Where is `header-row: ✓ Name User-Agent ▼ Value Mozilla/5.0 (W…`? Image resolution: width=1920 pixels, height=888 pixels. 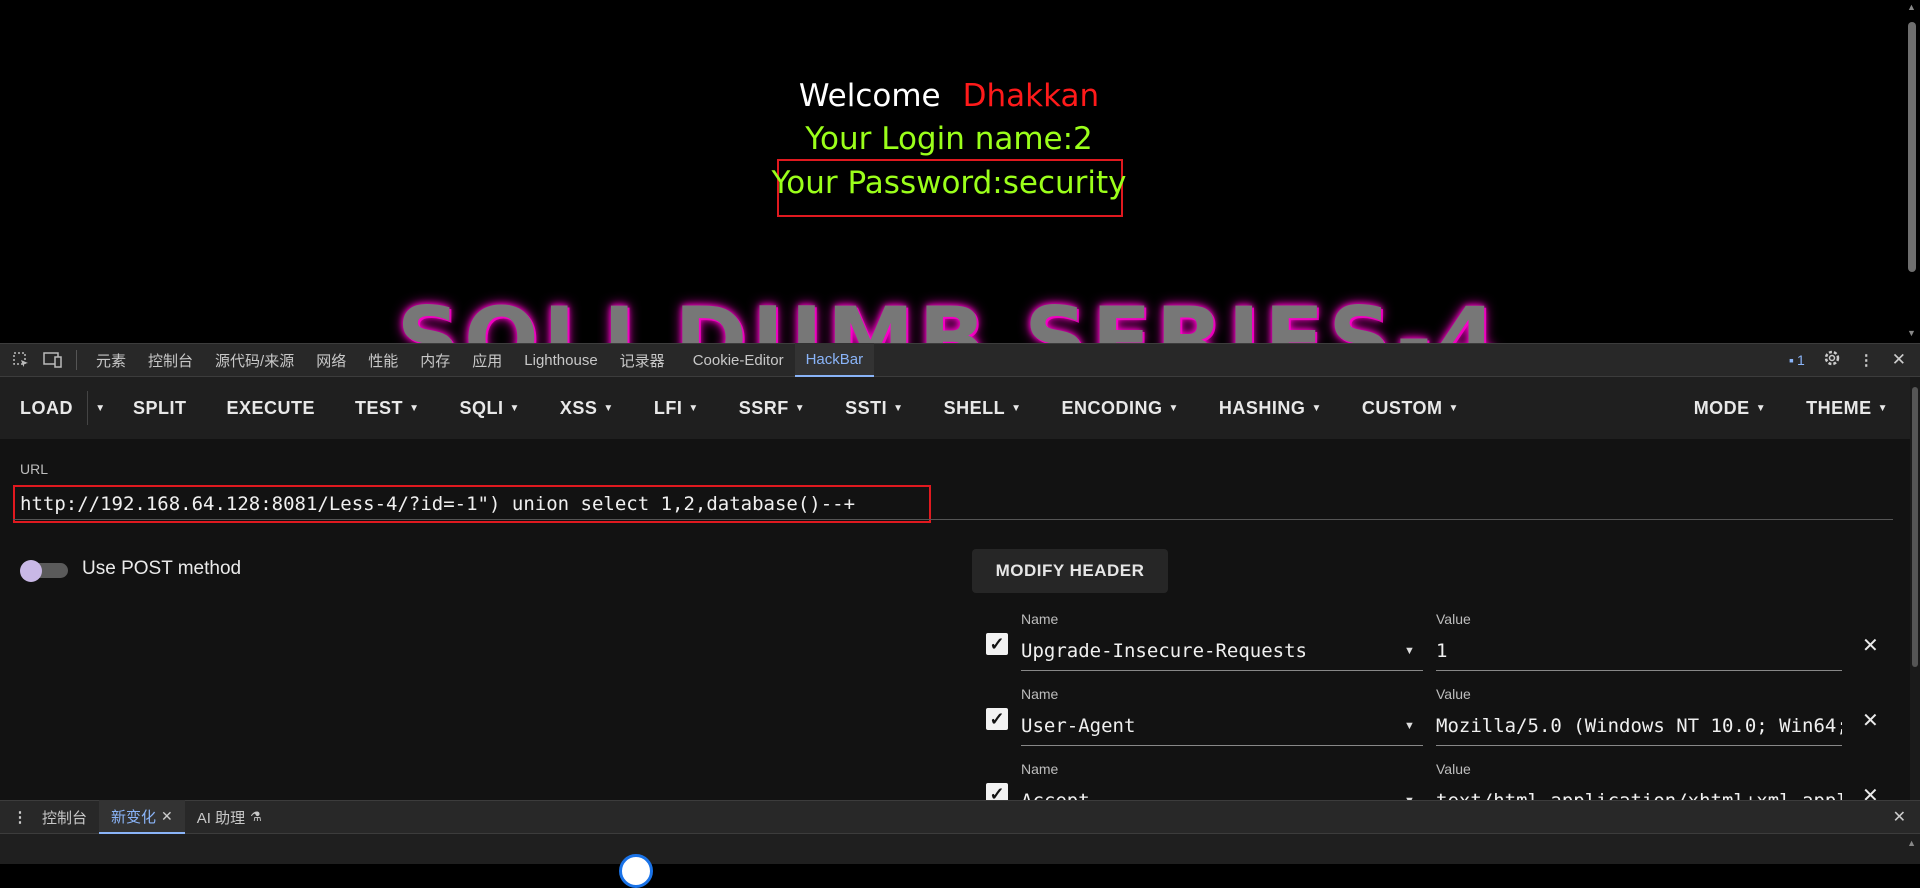
header-row: ✓ Name User-Agent ▼ Value Mozilla/5.0 (W… is located at coordinates (1434, 717).